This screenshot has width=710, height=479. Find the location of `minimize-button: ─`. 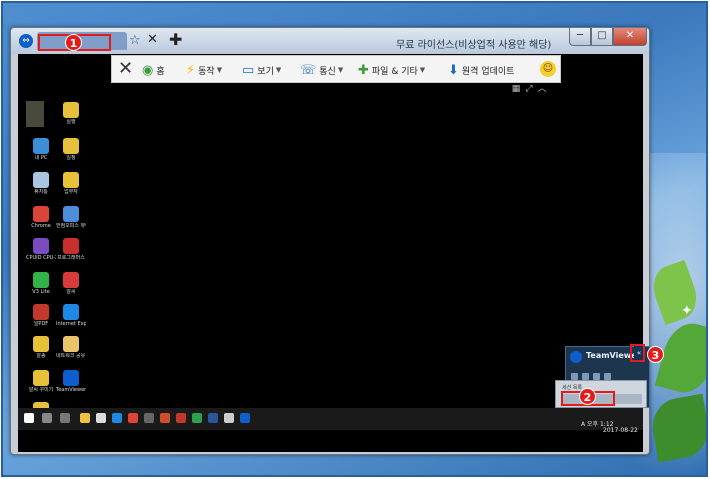

minimize-button: ─ is located at coordinates (580, 37).